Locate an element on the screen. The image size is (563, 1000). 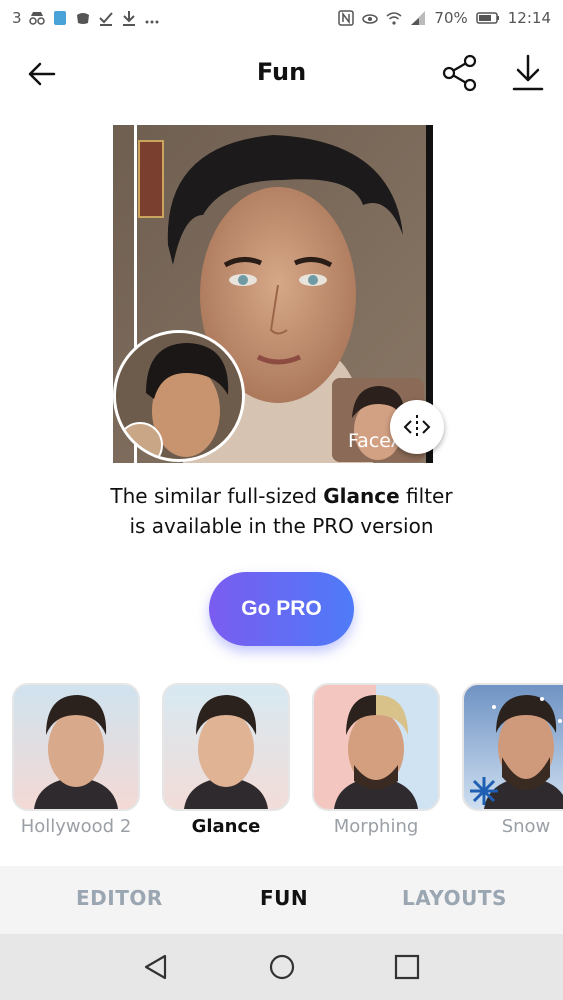
system-nav-bar is located at coordinates (281, 967).